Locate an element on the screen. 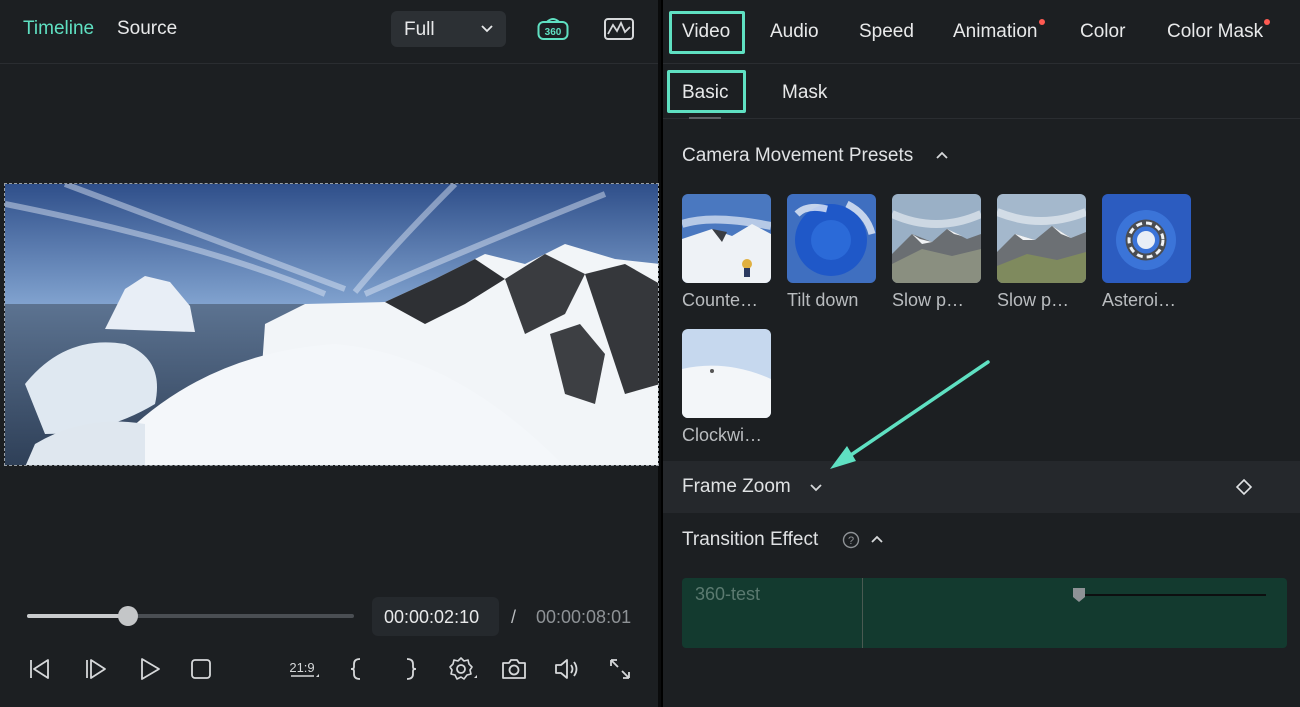 Image resolution: width=1300 pixels, height=707 pixels. quality-select: Full is located at coordinates (448, 29).